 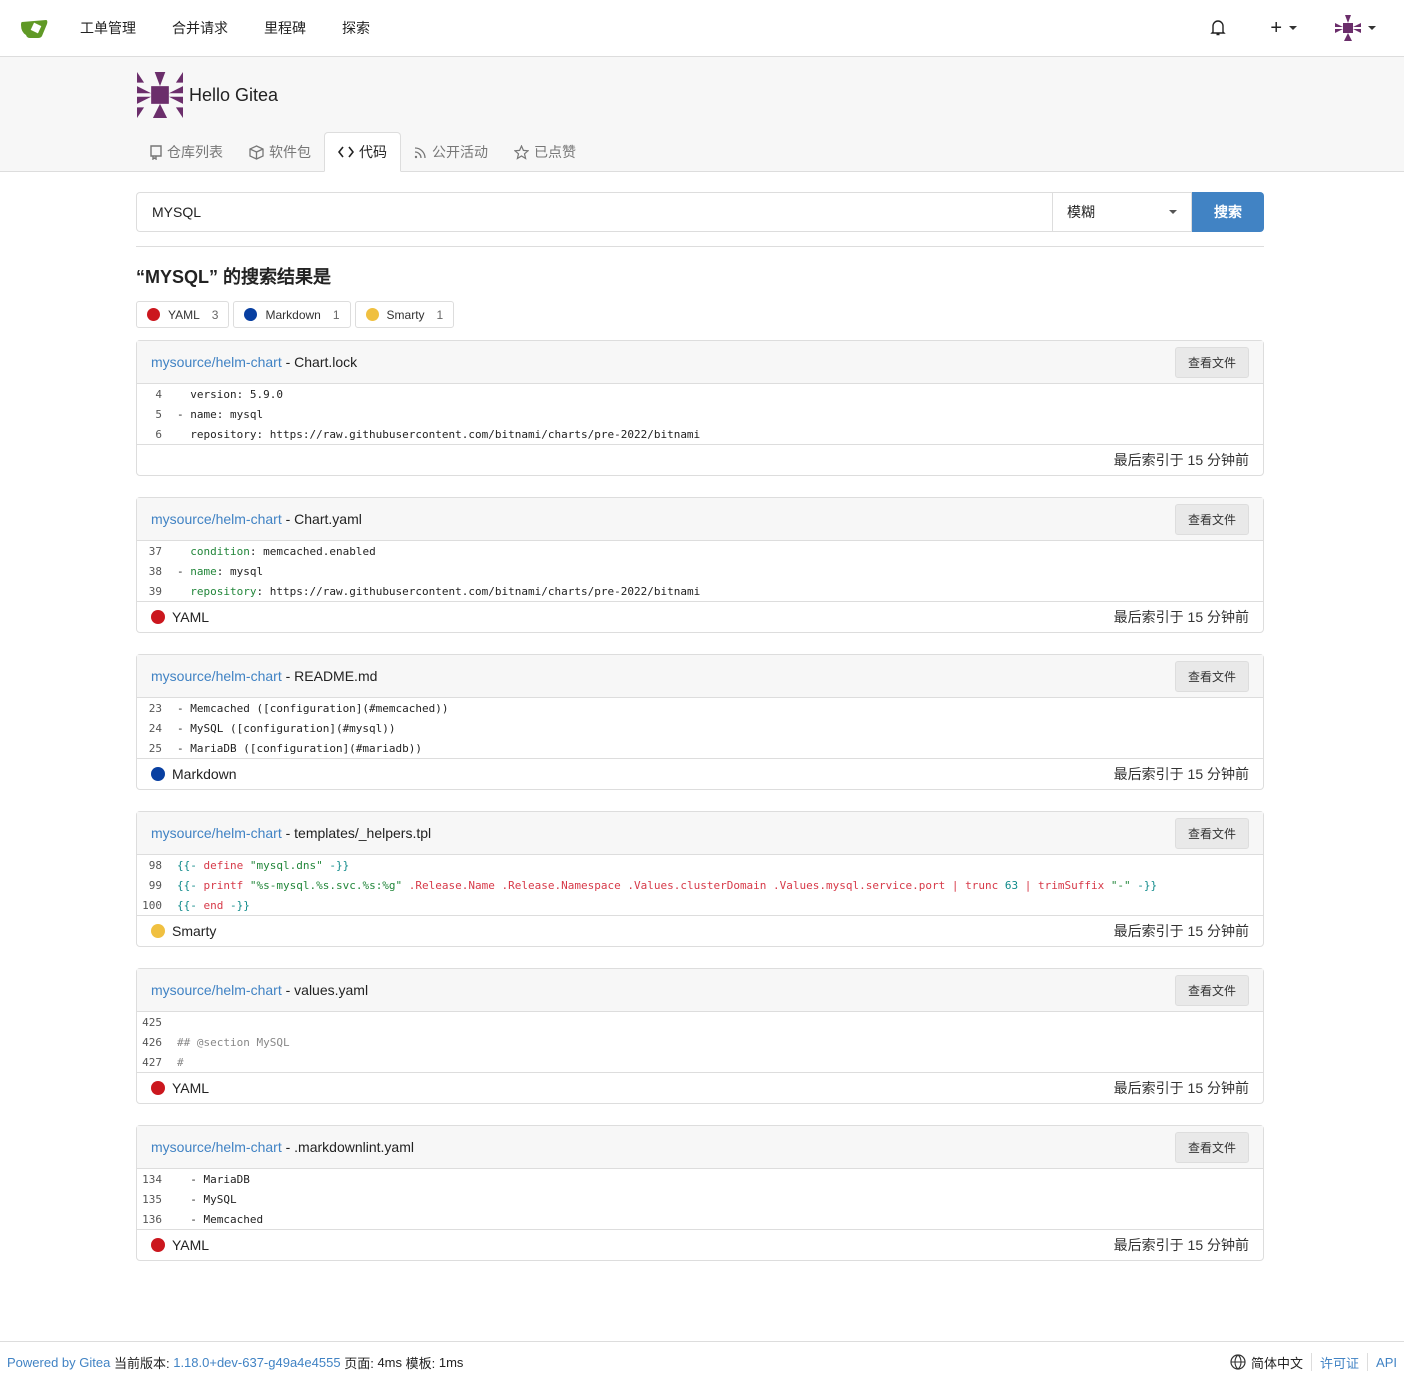 I want to click on language-filter-yaml: YAML 3, so click(x=183, y=314).